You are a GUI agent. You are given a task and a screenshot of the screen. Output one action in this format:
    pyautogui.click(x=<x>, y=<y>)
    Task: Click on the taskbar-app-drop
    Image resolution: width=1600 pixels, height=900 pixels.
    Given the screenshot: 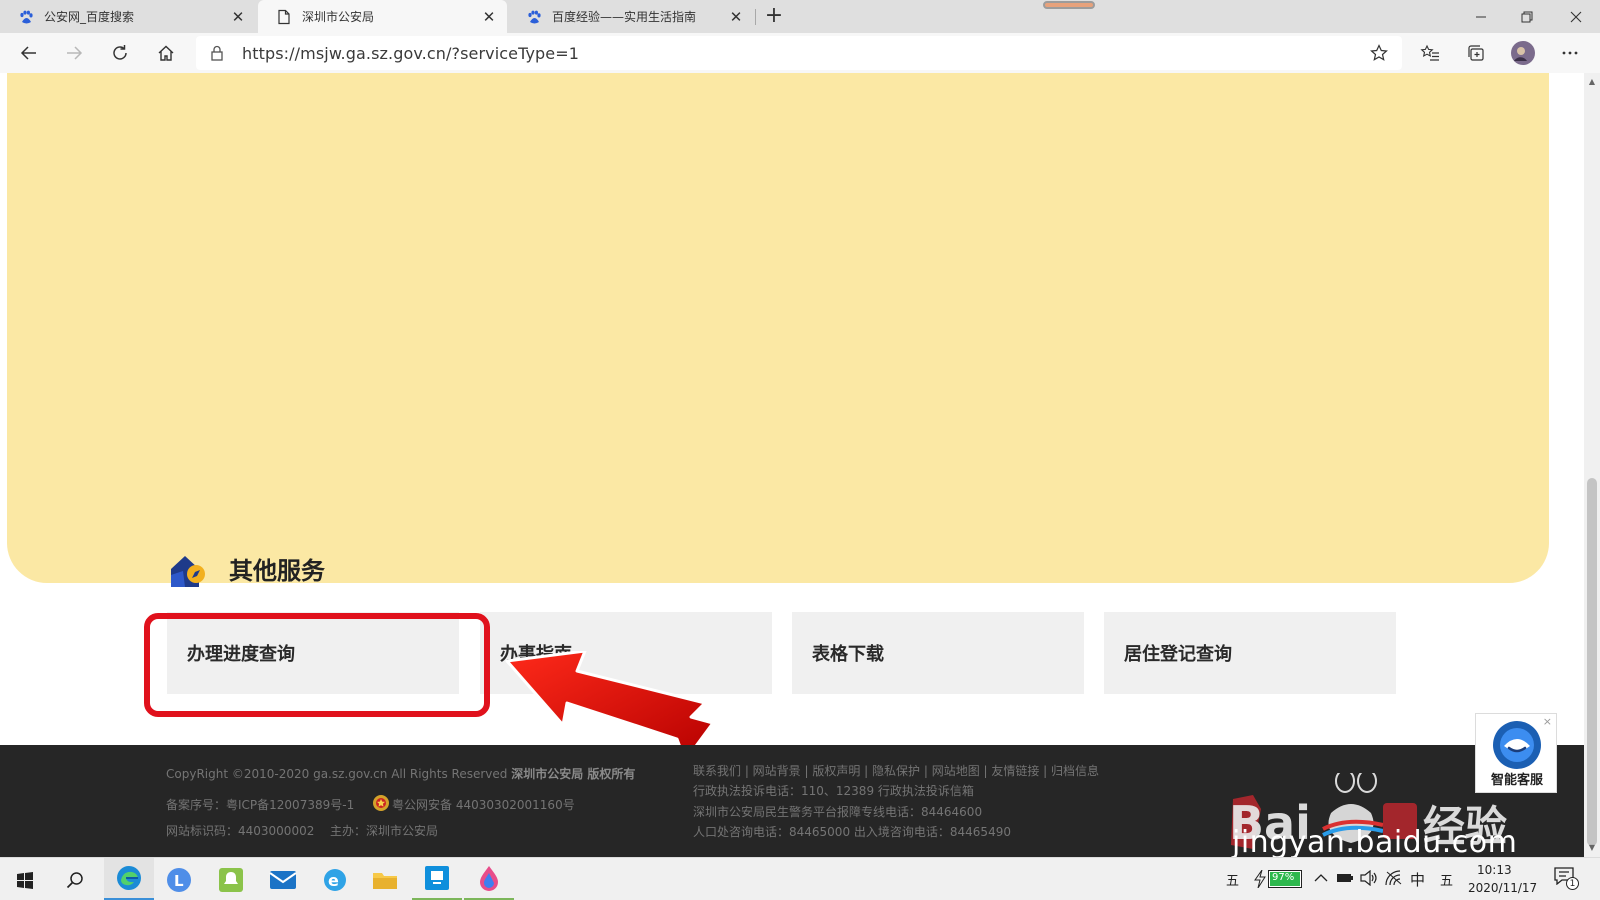 What is the action you would take?
    pyautogui.click(x=489, y=879)
    